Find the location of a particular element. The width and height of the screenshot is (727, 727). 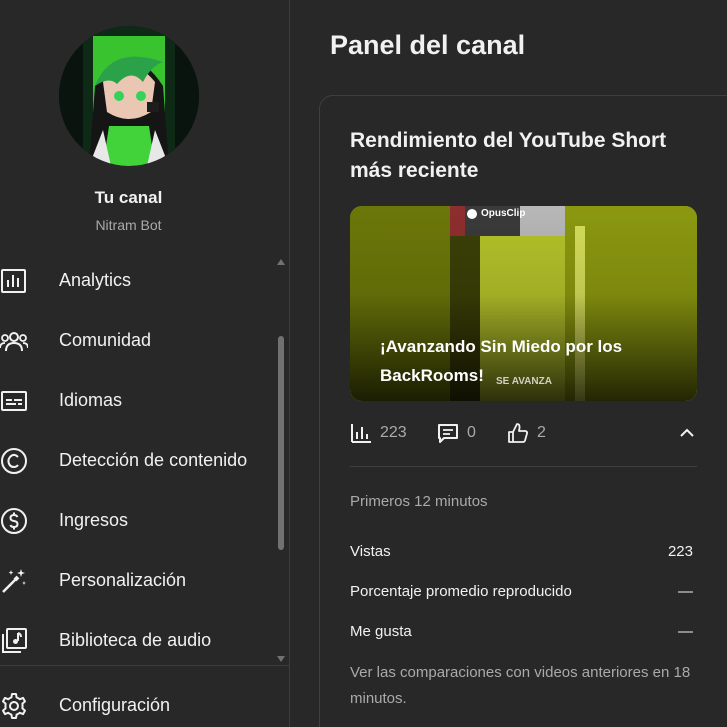

chevron-up-icon is located at coordinates (687, 432).